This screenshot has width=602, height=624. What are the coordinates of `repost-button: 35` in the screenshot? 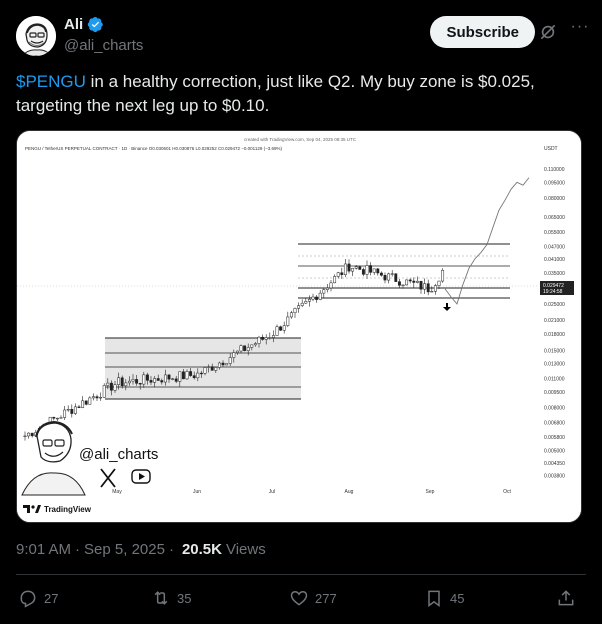 It's located at (171, 598).